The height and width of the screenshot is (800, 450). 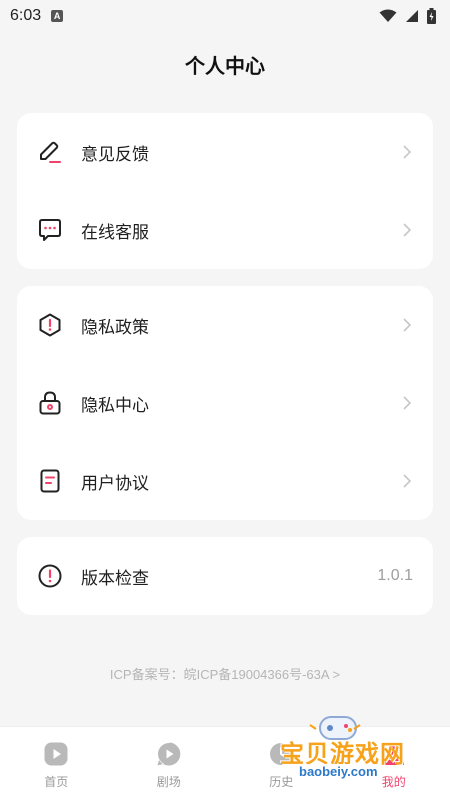 What do you see at coordinates (393, 782) in the screenshot?
I see `tab-label: 我的` at bounding box center [393, 782].